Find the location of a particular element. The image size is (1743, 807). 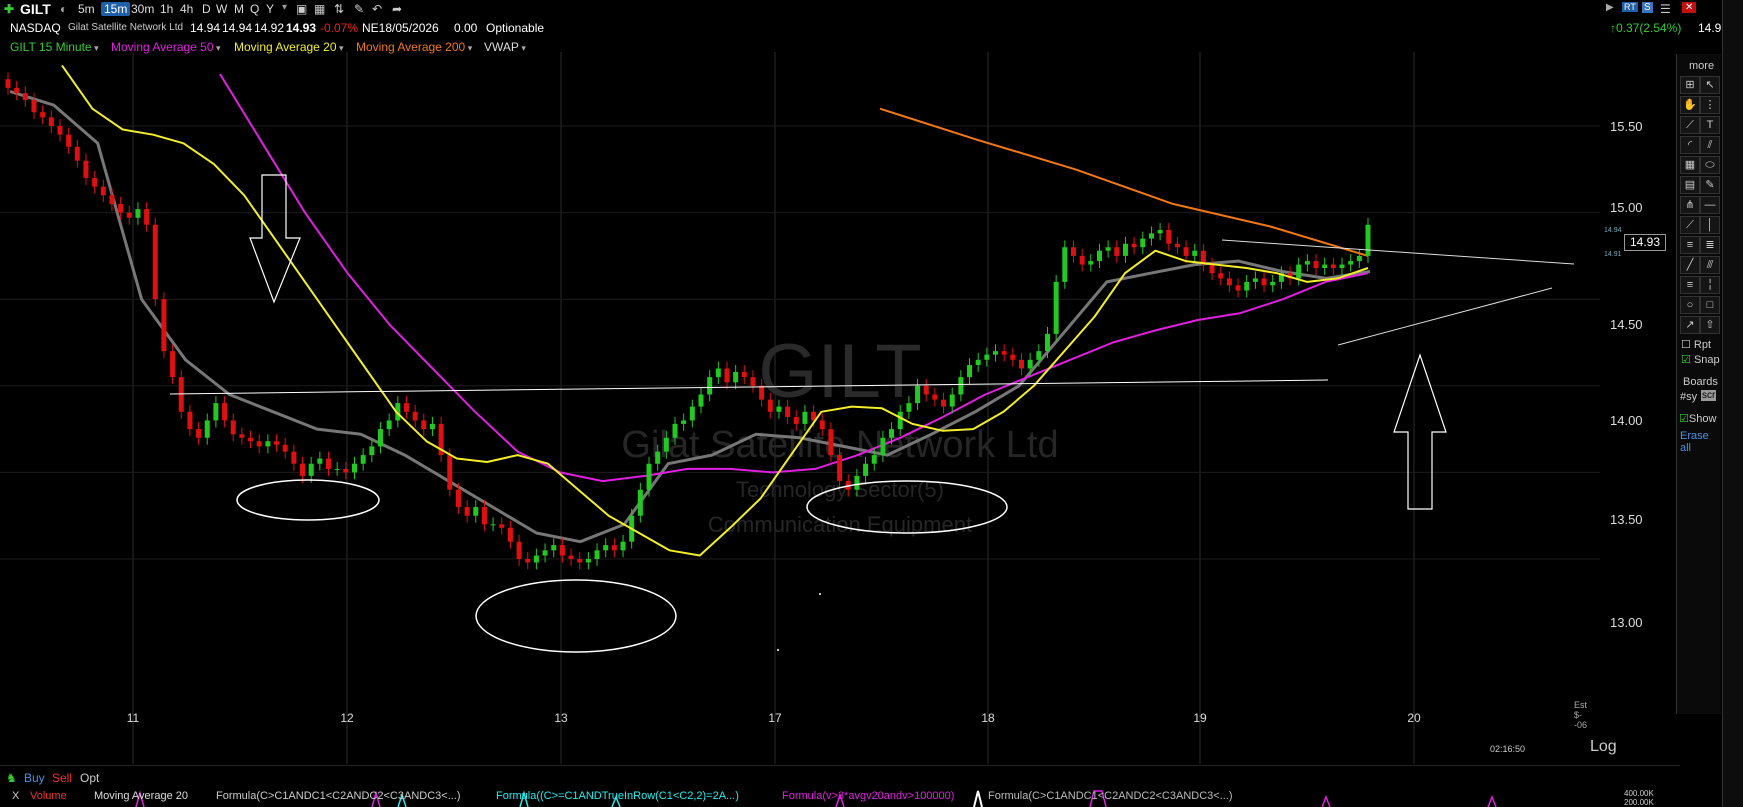

show-option: ☑Show is located at coordinates (1697, 418).